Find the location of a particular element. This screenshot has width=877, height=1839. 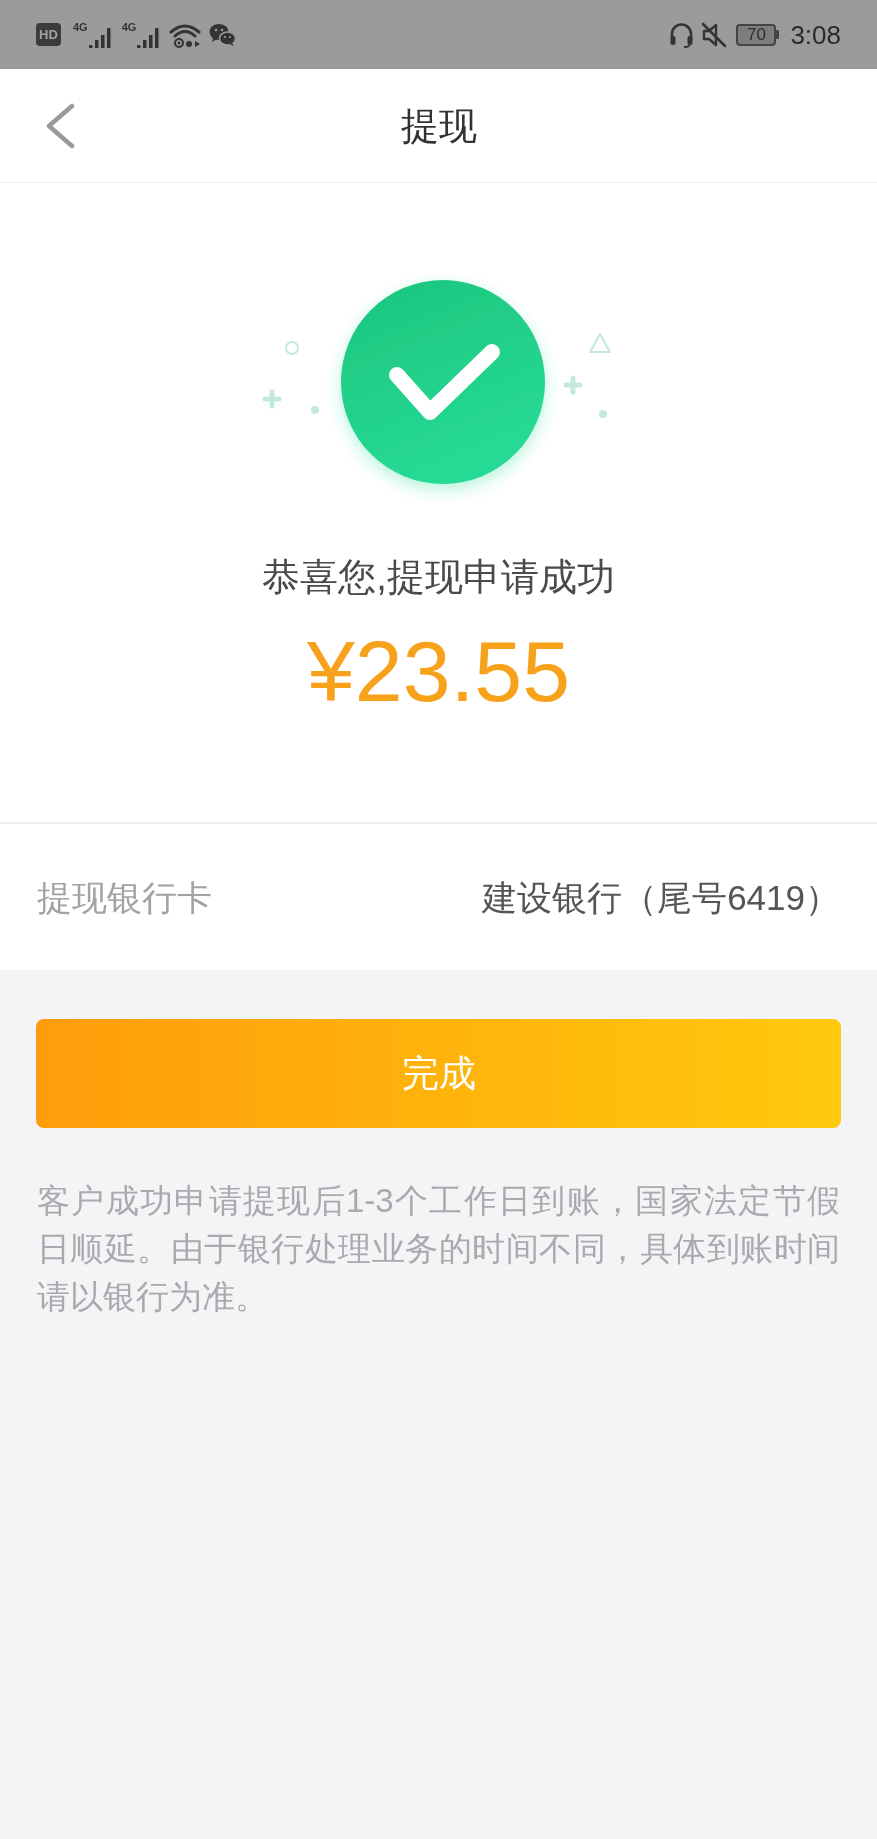

chat-bubbles-icon is located at coordinates (223, 34).